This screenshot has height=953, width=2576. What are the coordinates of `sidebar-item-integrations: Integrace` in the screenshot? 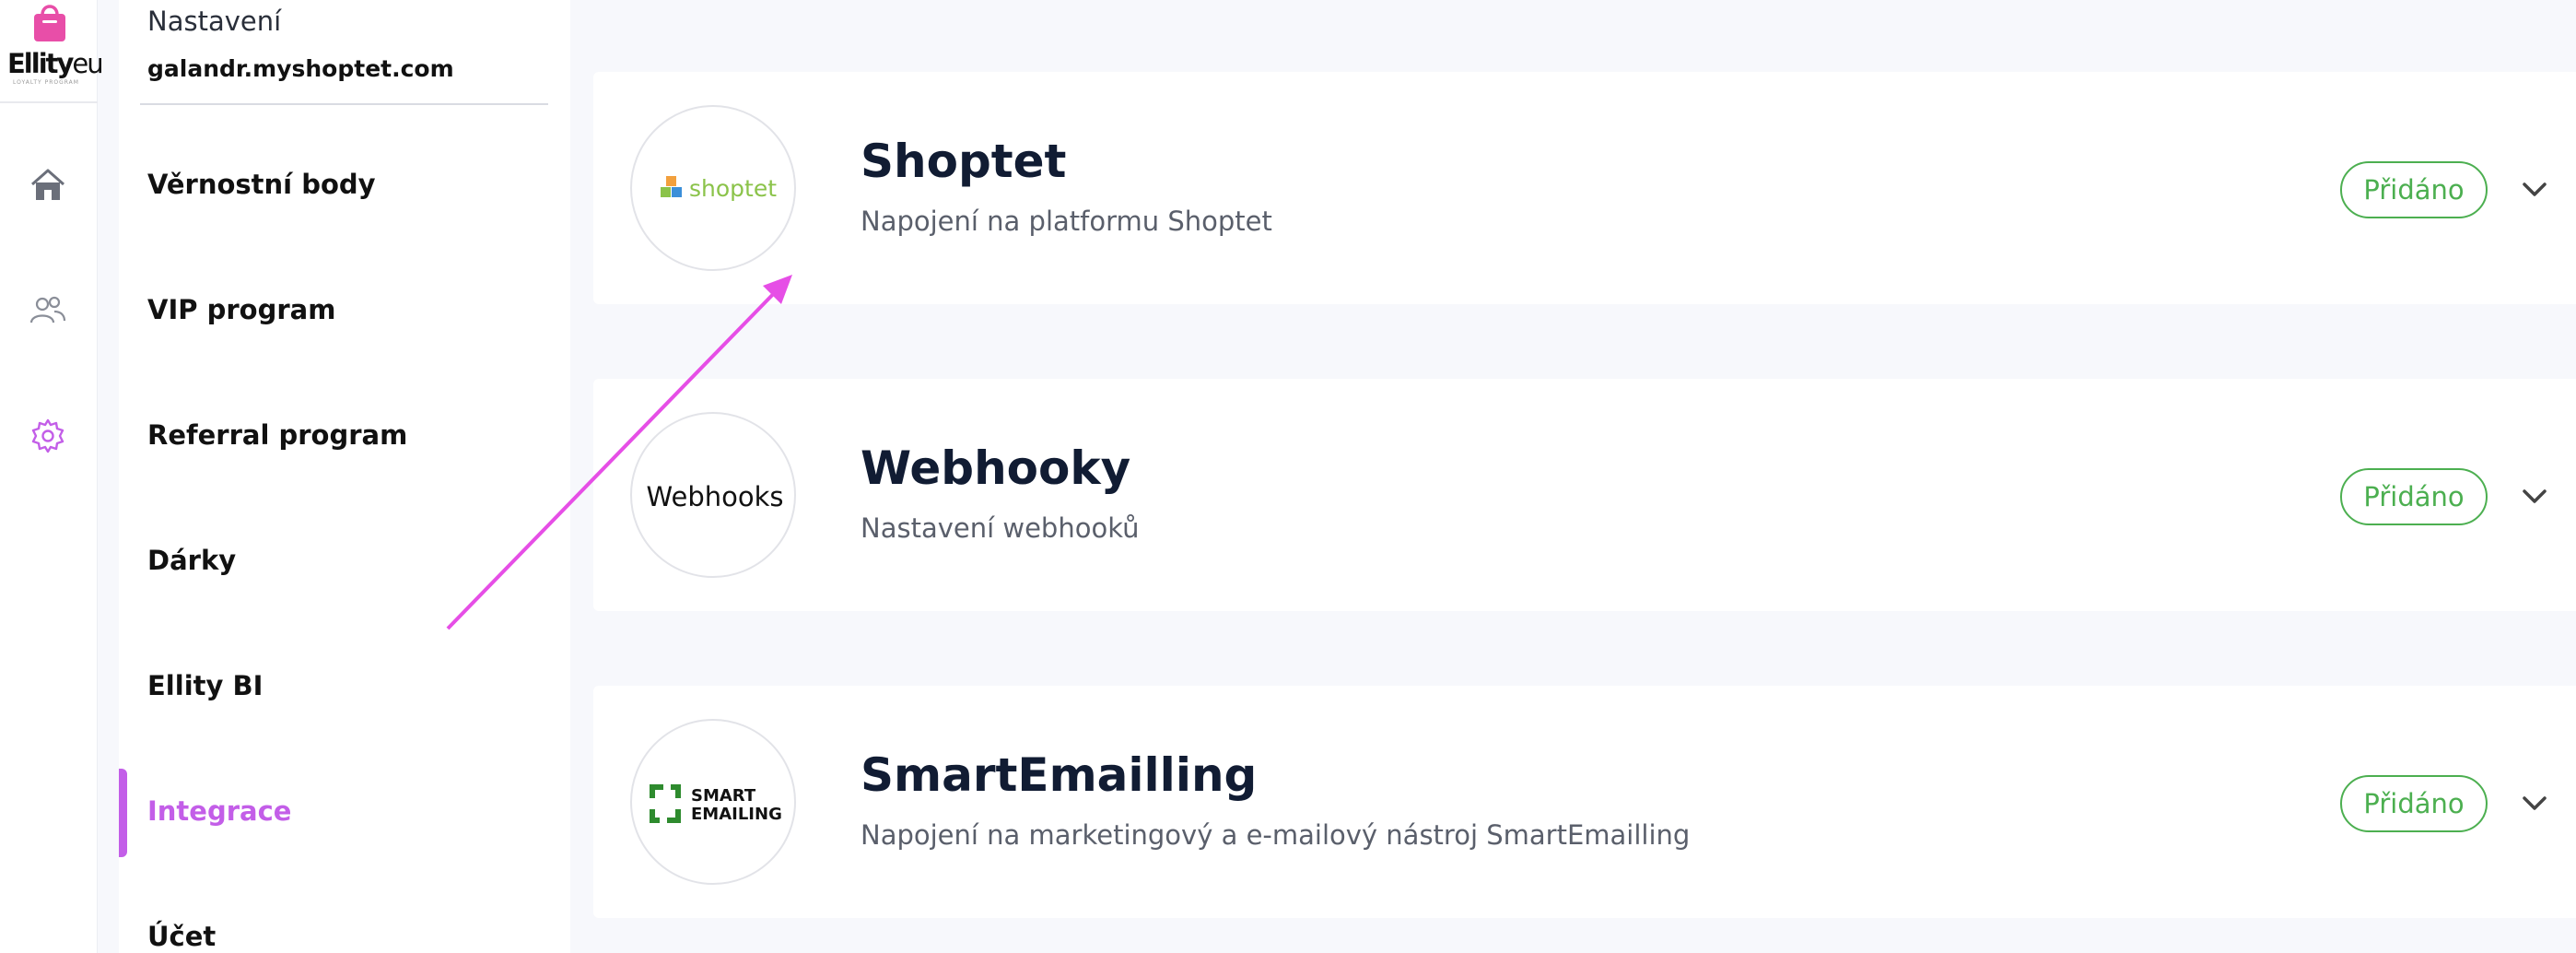 It's located at (219, 811).